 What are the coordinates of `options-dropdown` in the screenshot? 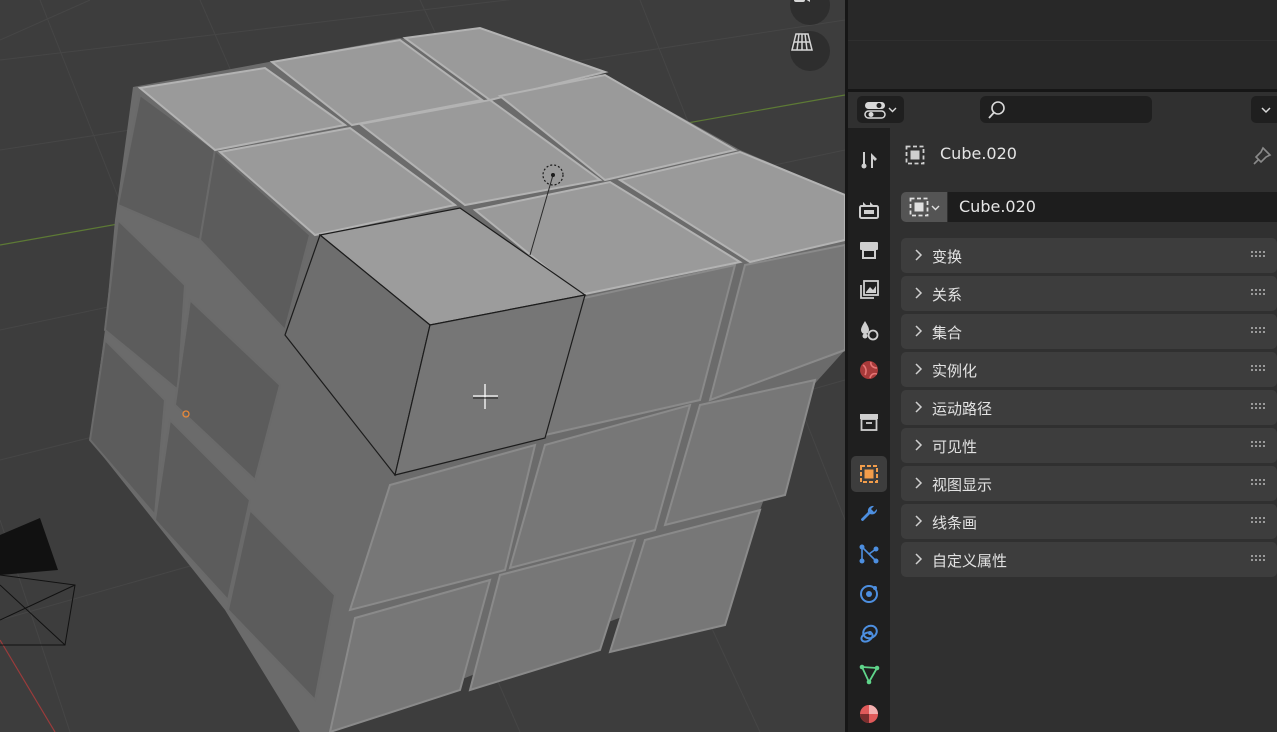 It's located at (1264, 109).